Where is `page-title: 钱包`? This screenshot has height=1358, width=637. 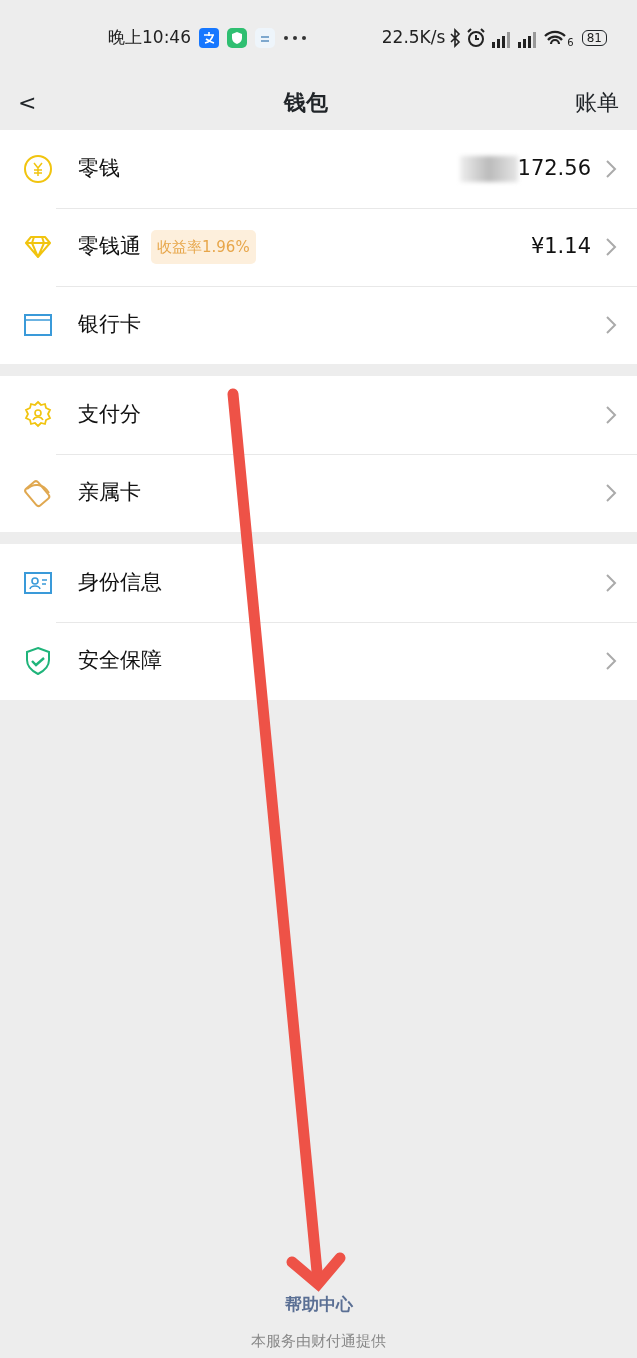
page-title: 钱包 is located at coordinates (305, 103).